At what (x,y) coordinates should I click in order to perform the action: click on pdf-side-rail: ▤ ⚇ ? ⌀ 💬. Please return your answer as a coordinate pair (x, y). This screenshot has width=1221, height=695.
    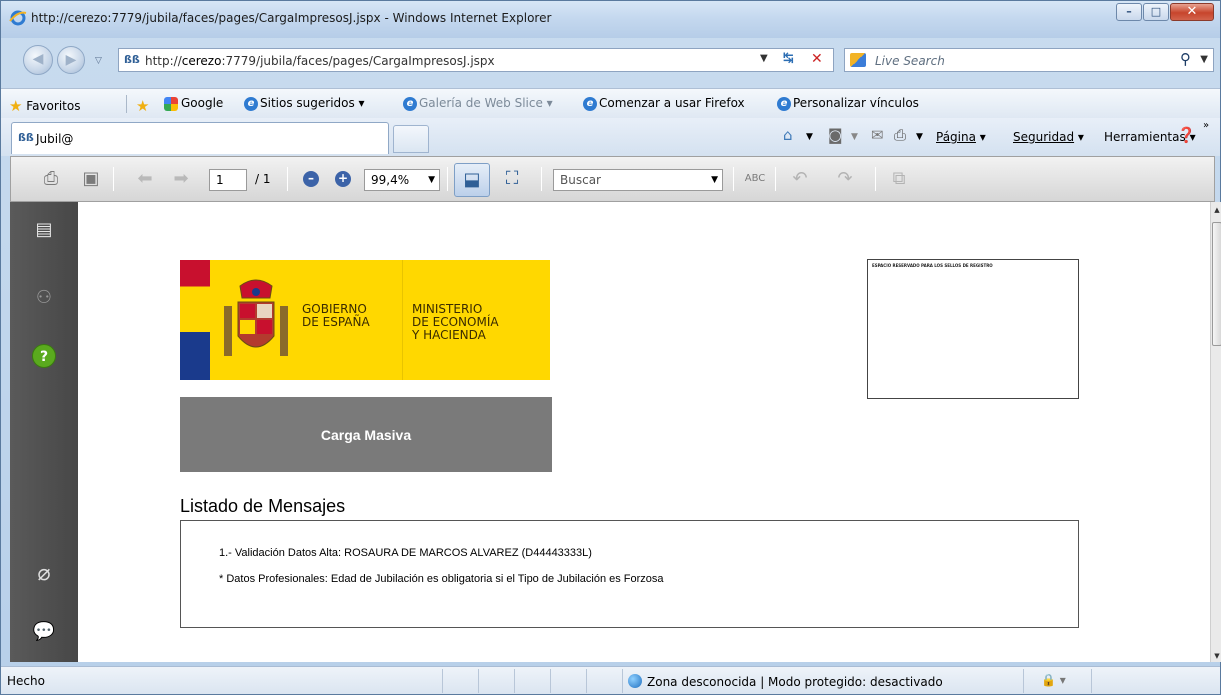
    Looking at the image, I should click on (44, 432).